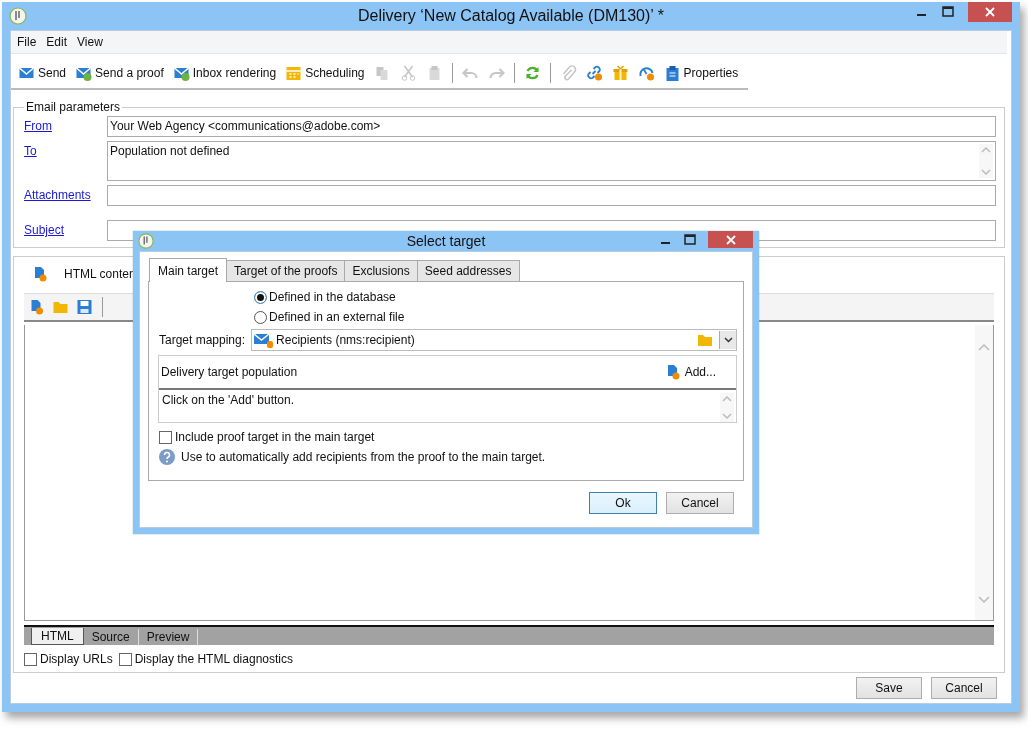 The image size is (1028, 740). What do you see at coordinates (65, 228) in the screenshot?
I see `field-link: Subject` at bounding box center [65, 228].